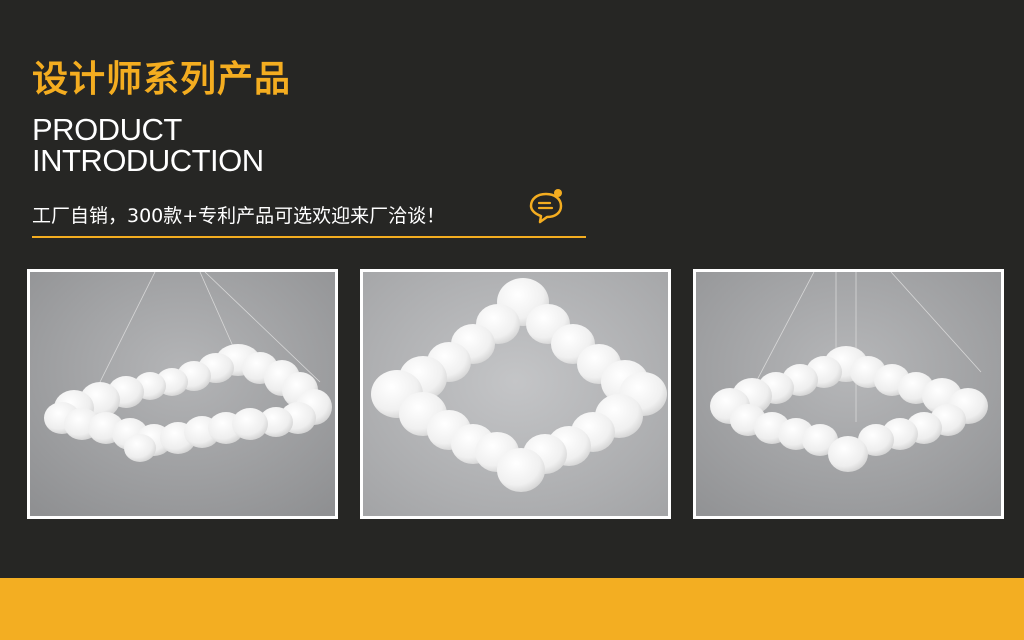 This screenshot has width=1024, height=640. What do you see at coordinates (239, 216) in the screenshot?
I see `tagline: 工厂自销，300款+专利产品可选欢迎来厂洽谈！` at bounding box center [239, 216].